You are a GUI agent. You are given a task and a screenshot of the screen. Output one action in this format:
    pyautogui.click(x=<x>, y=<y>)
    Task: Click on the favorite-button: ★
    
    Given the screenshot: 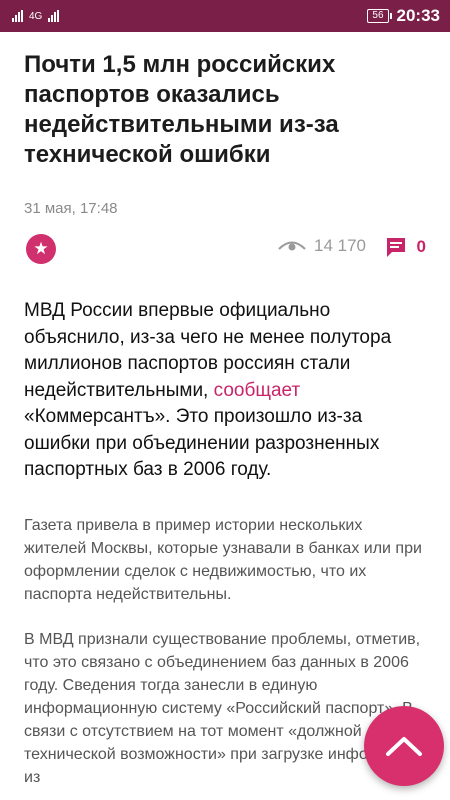 What is the action you would take?
    pyautogui.click(x=41, y=249)
    